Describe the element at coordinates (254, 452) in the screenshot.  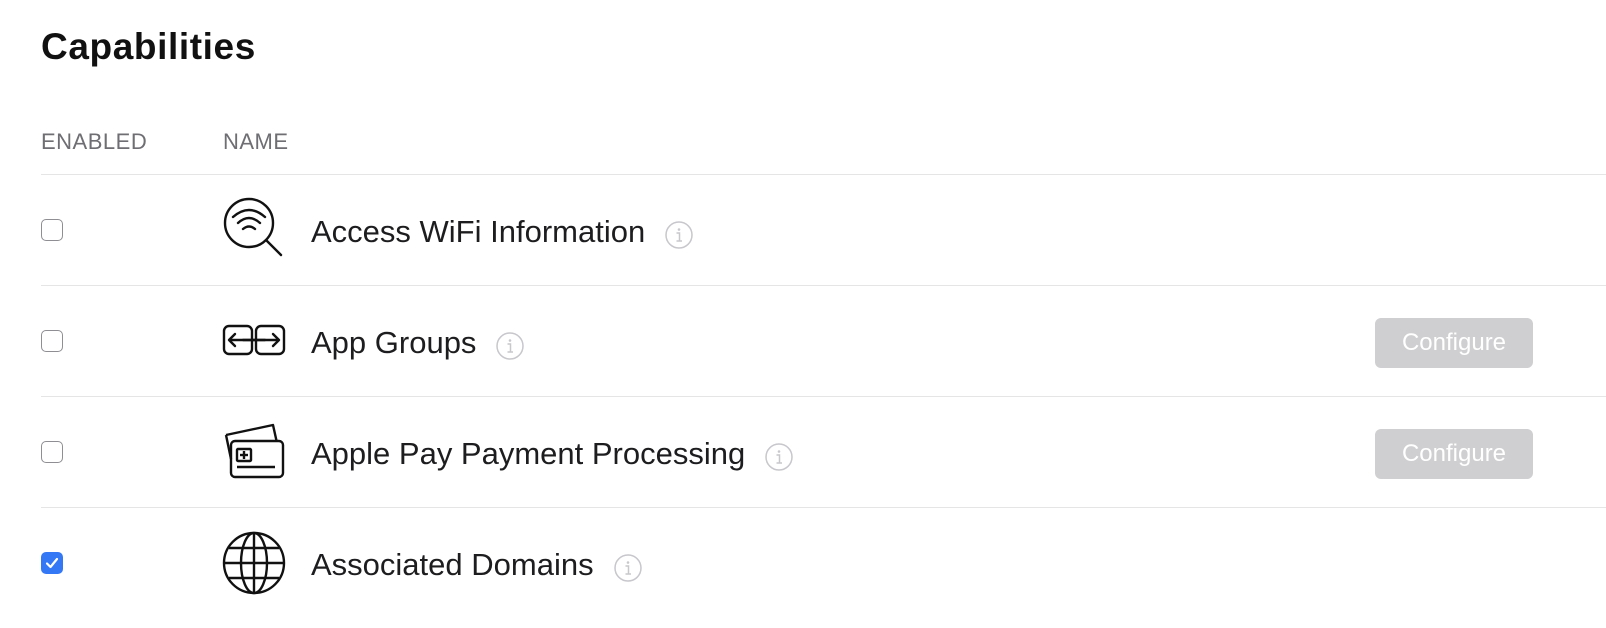
I see `payment-cards-icon` at that location.